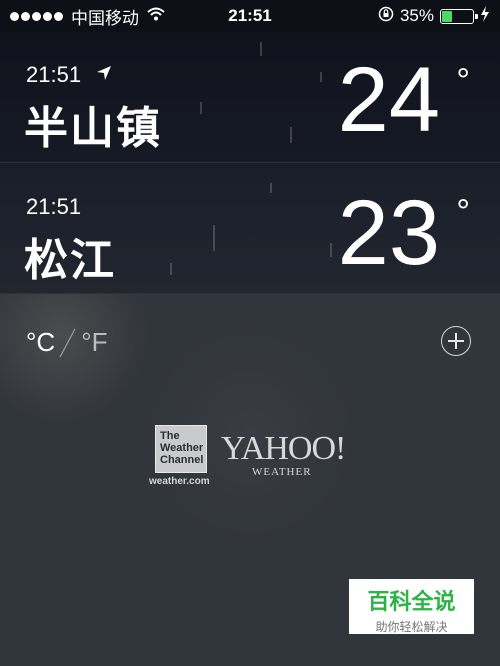 The height and width of the screenshot is (666, 500). I want to click on city-name: 松江, so click(70, 260).